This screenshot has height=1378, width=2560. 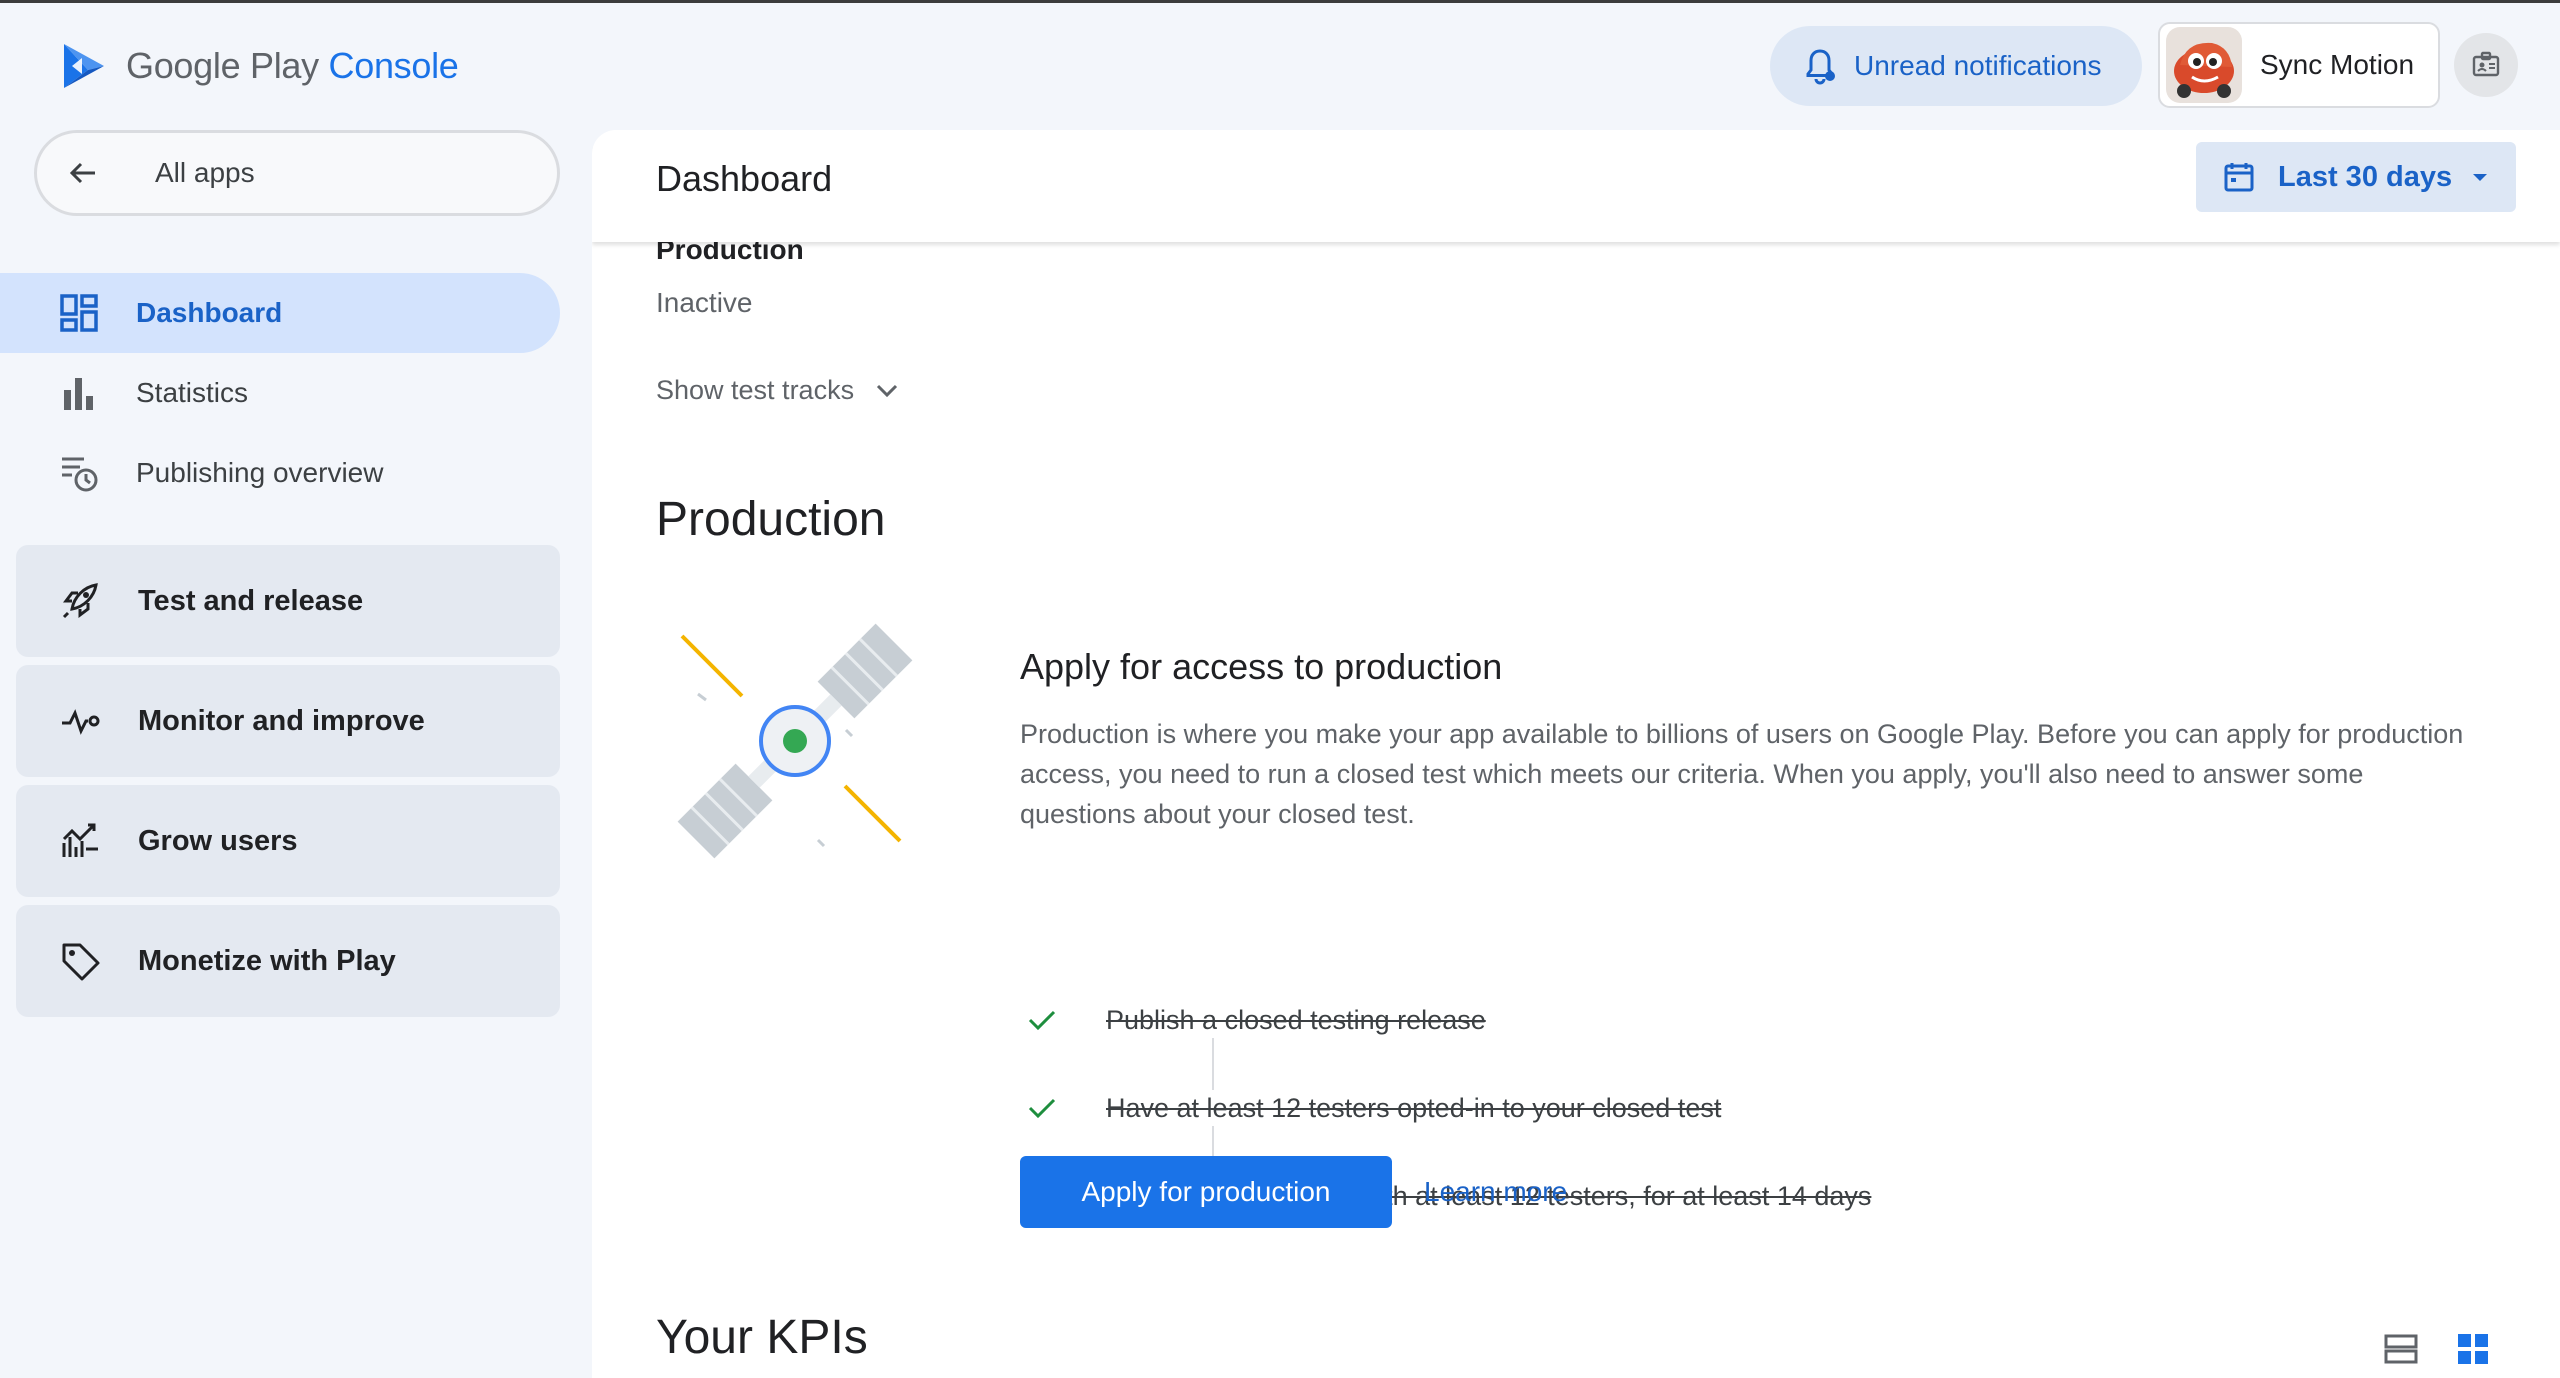 What do you see at coordinates (280, 393) in the screenshot?
I see `sidebar-item-statistics: Statistics` at bounding box center [280, 393].